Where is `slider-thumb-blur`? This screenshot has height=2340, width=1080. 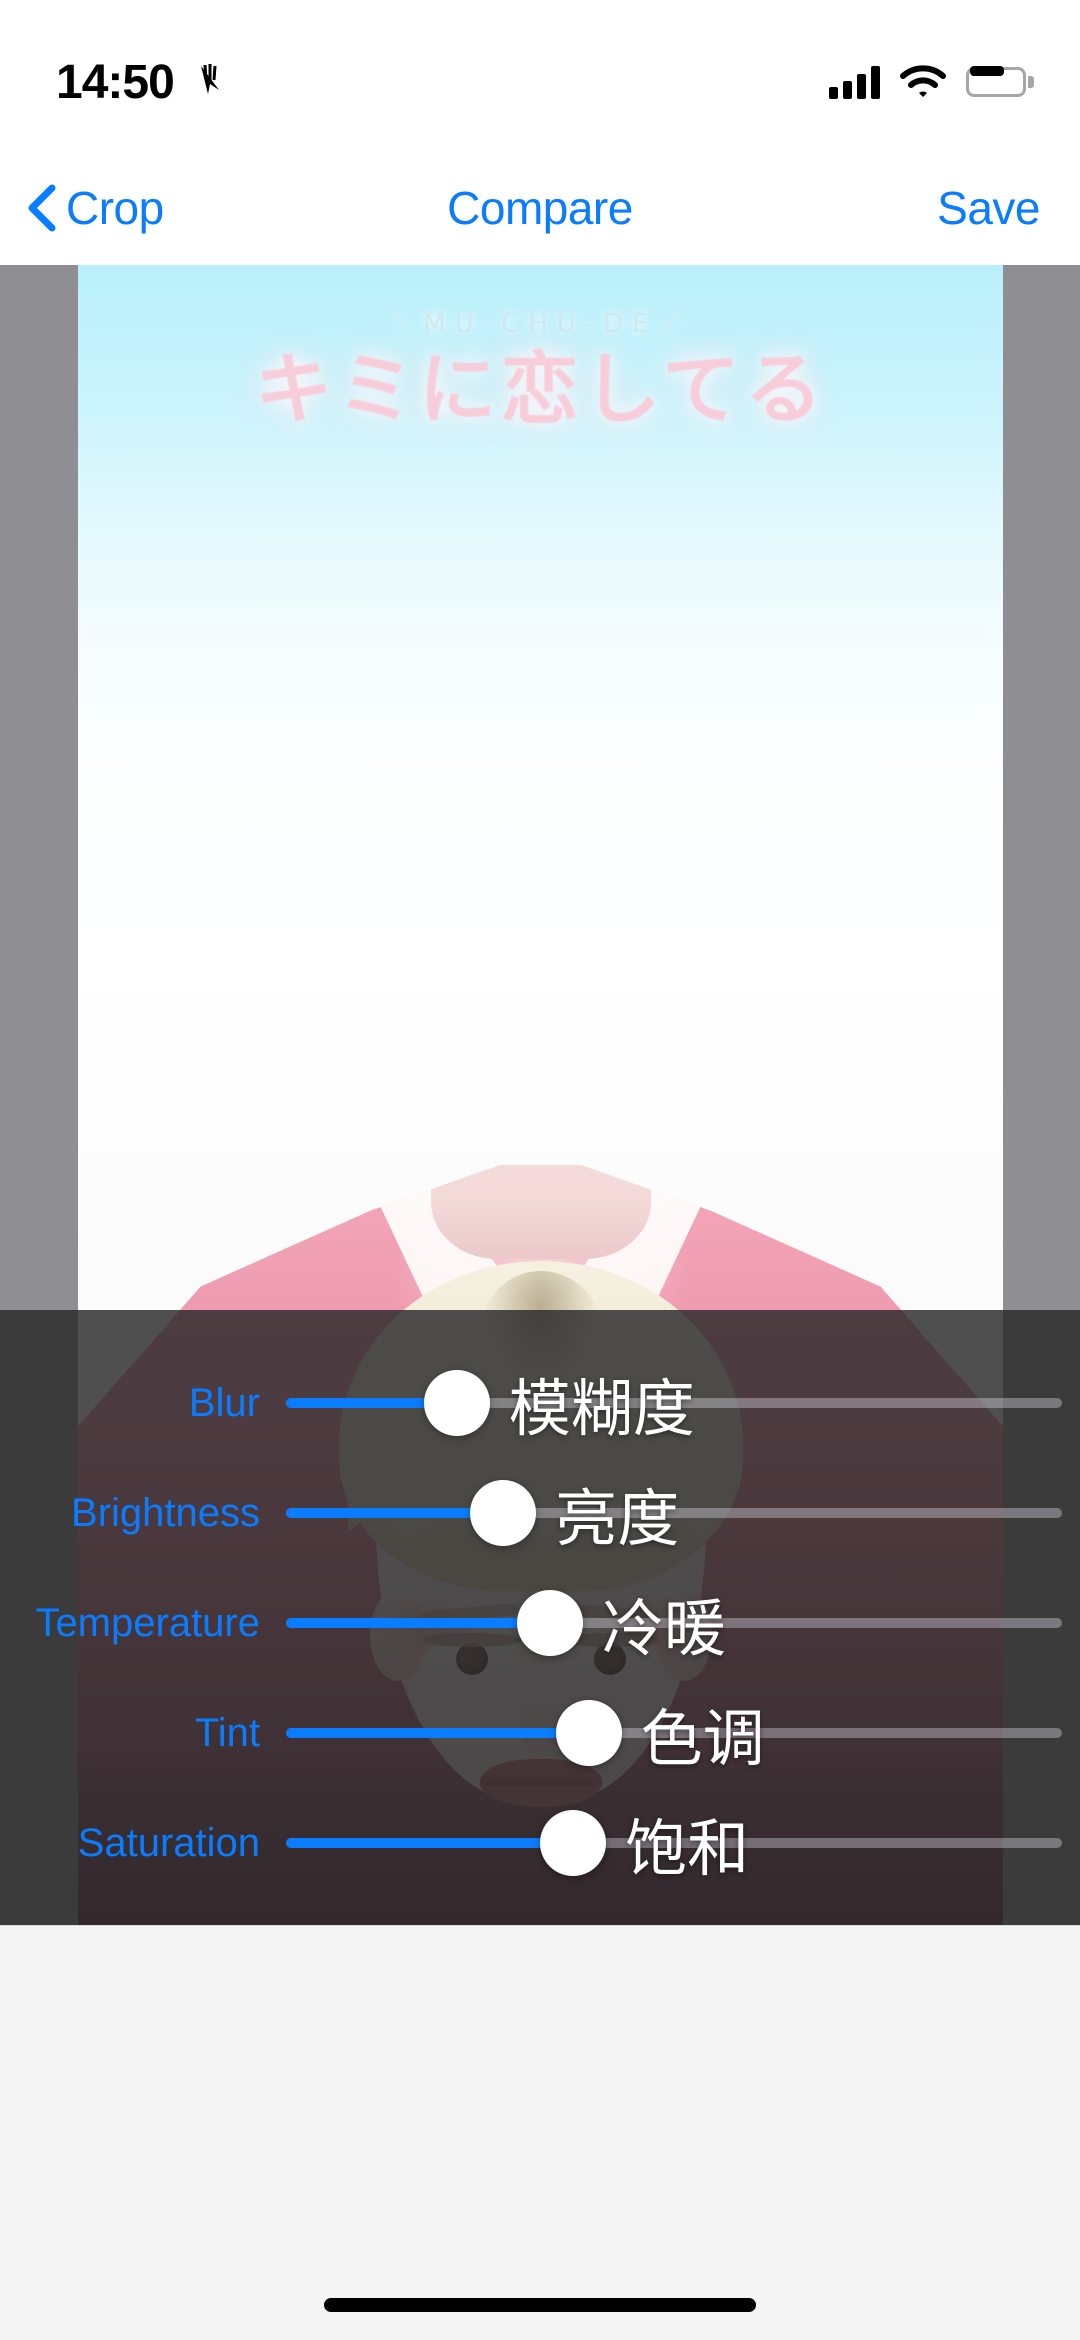 slider-thumb-blur is located at coordinates (456, 1403).